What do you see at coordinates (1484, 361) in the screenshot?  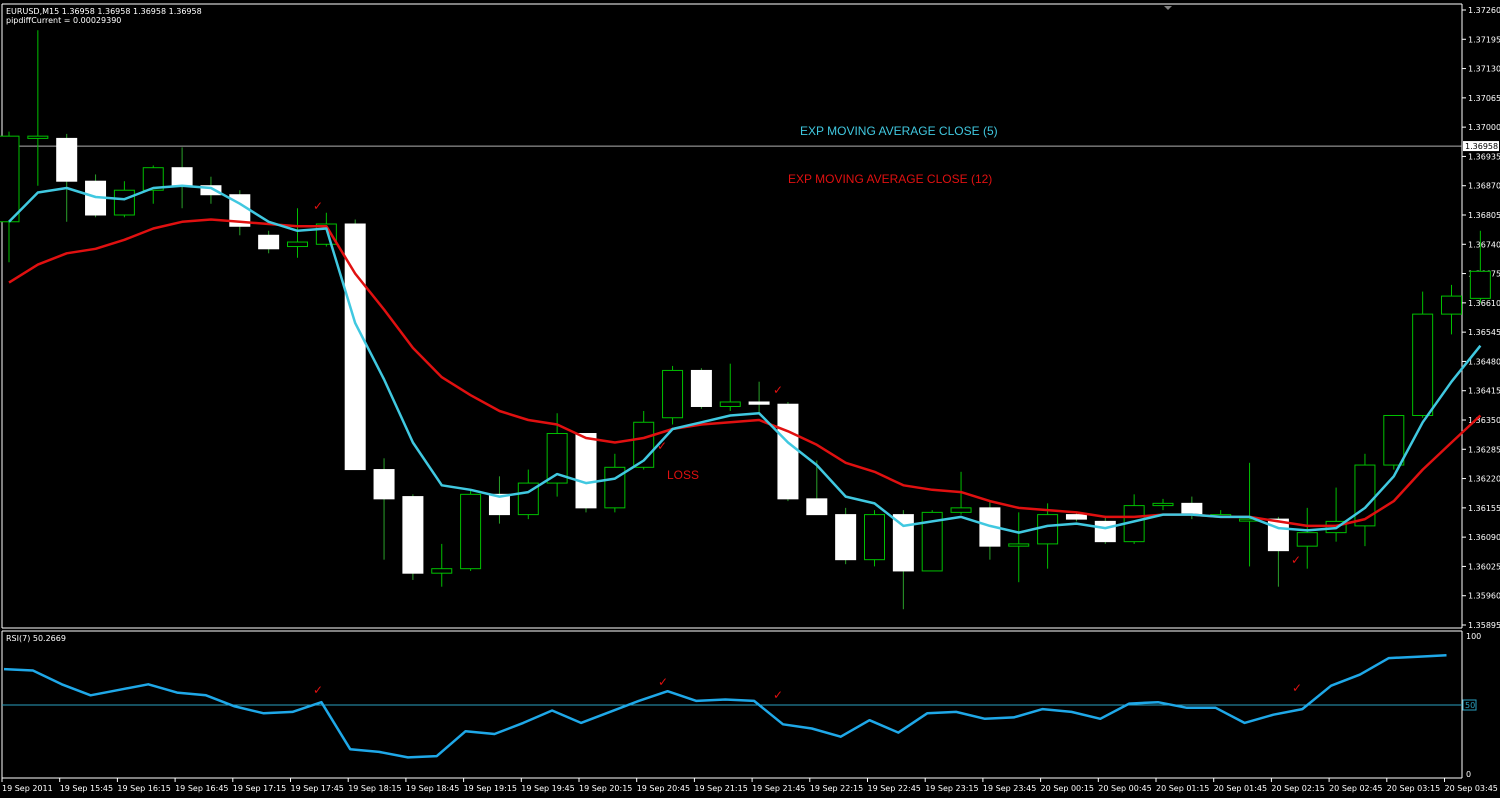 I see `price-tick-label: 1.36480` at bounding box center [1484, 361].